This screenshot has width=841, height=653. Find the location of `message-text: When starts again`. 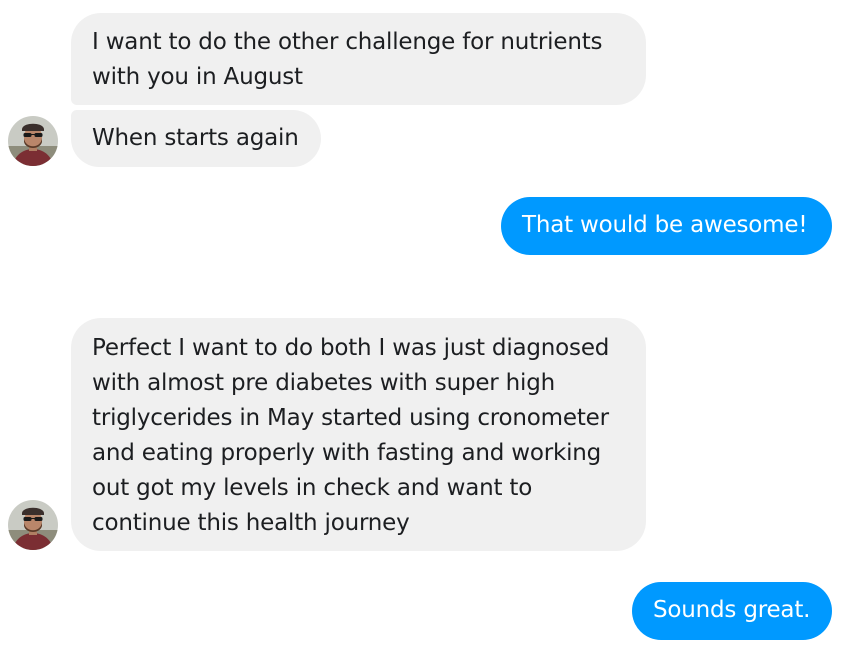

message-text: When starts again is located at coordinates (195, 138).